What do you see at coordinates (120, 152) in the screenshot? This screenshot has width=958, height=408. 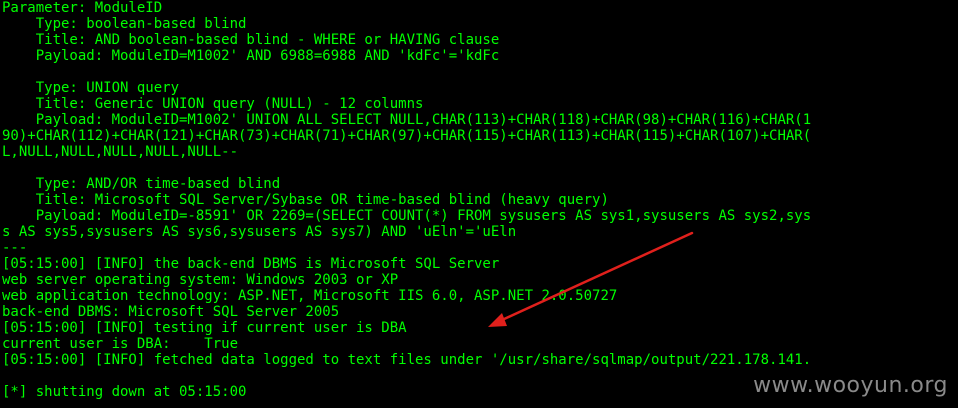 I see `terminal-line: L,NULL,NULL,NULL,NULL,NULL--` at bounding box center [120, 152].